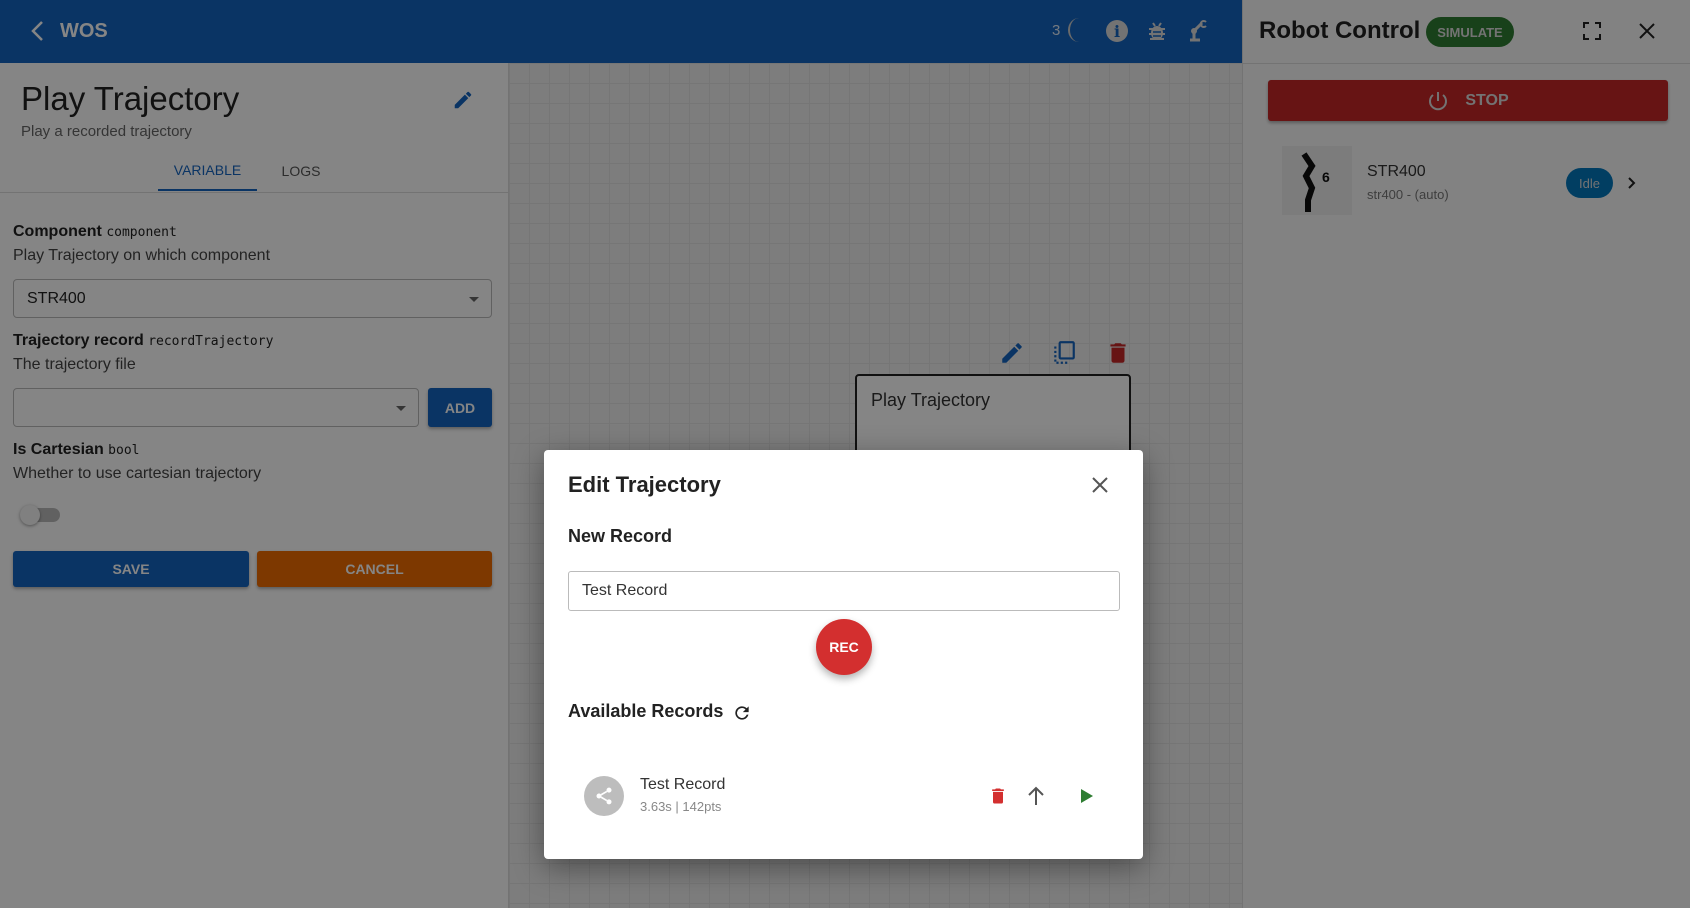 This screenshot has height=908, width=1690. Describe the element at coordinates (620, 536) in the screenshot. I see `new-record-heading: New Record` at that location.